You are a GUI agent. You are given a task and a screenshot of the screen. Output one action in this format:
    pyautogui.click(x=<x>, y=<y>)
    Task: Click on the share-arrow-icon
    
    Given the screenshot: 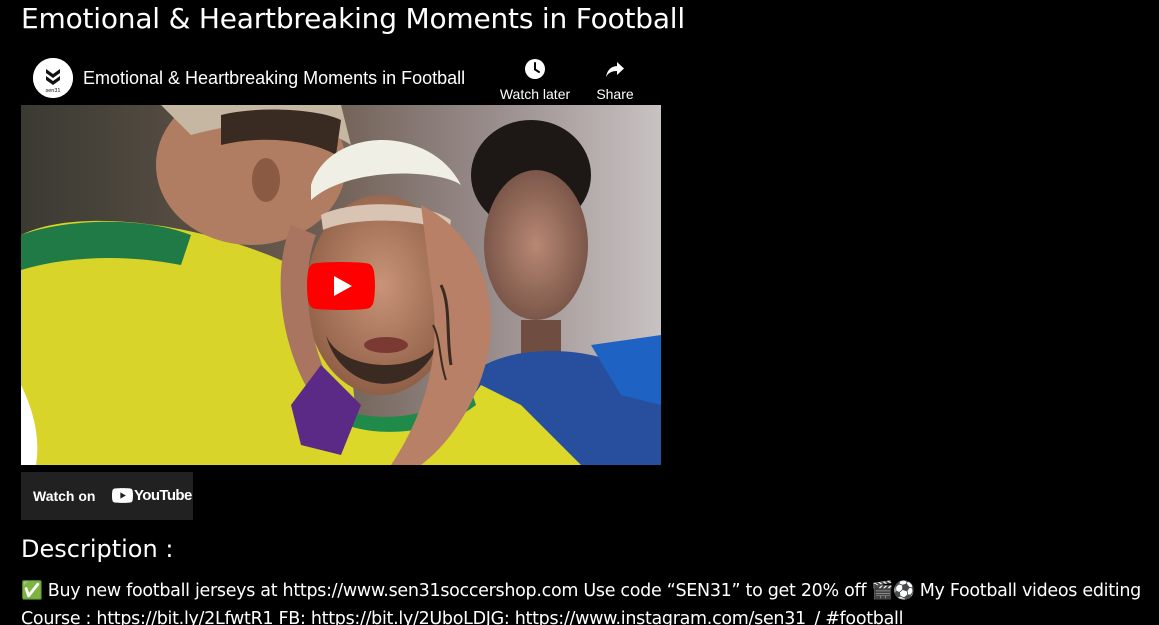 What is the action you would take?
    pyautogui.click(x=615, y=69)
    